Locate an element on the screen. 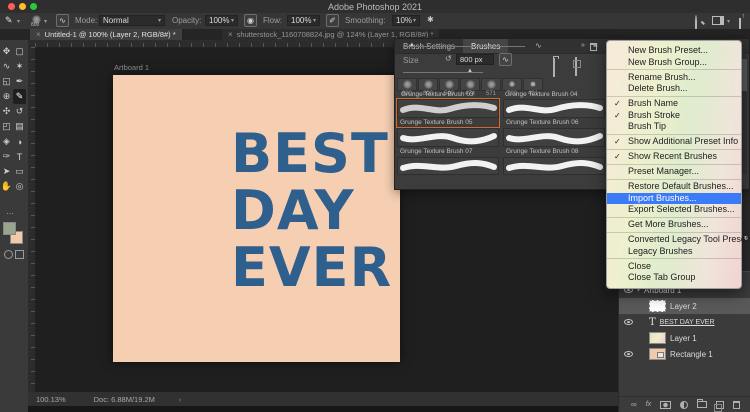  collapse-panel-icon: » is located at coordinates (583, 45).